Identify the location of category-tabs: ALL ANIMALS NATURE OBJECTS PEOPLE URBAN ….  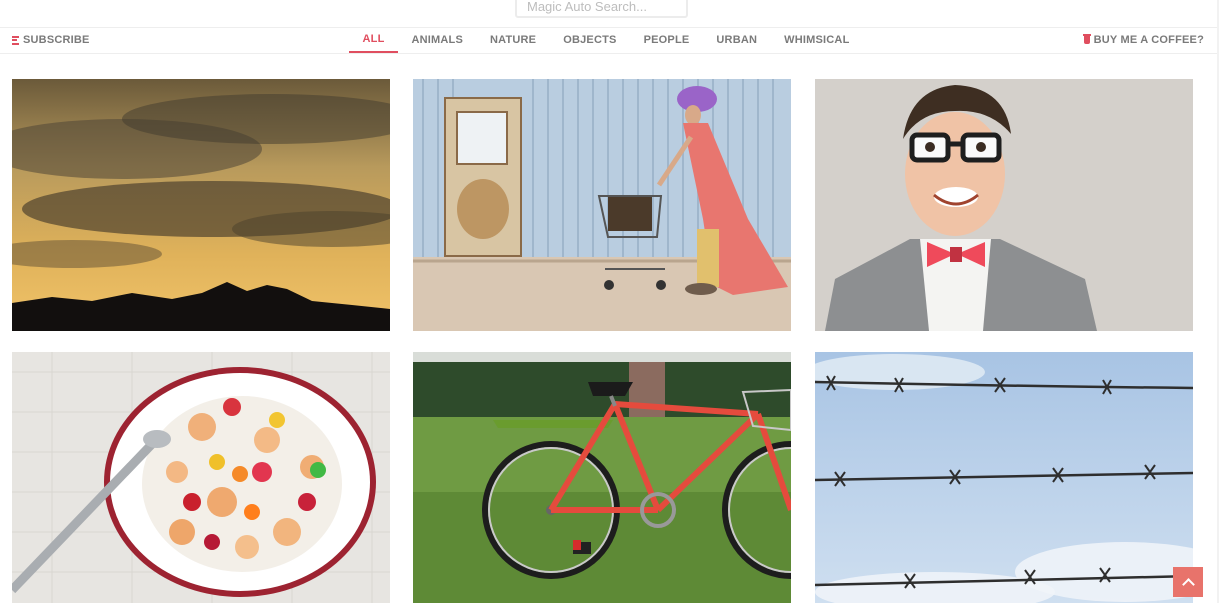
(606, 40).